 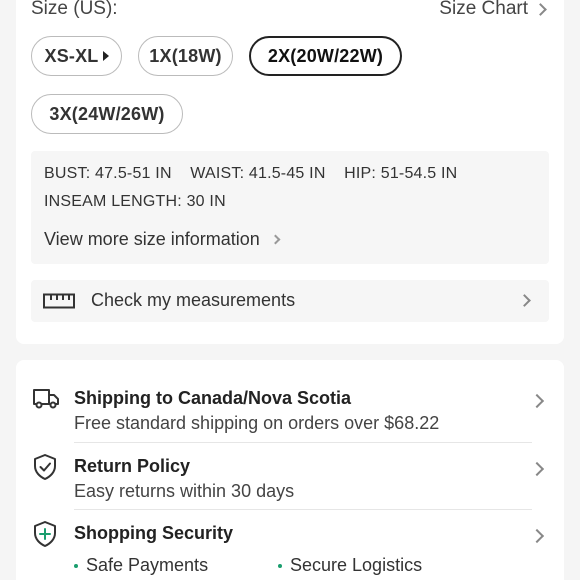 I want to click on size-option-label: XS-XL, so click(x=71, y=55).